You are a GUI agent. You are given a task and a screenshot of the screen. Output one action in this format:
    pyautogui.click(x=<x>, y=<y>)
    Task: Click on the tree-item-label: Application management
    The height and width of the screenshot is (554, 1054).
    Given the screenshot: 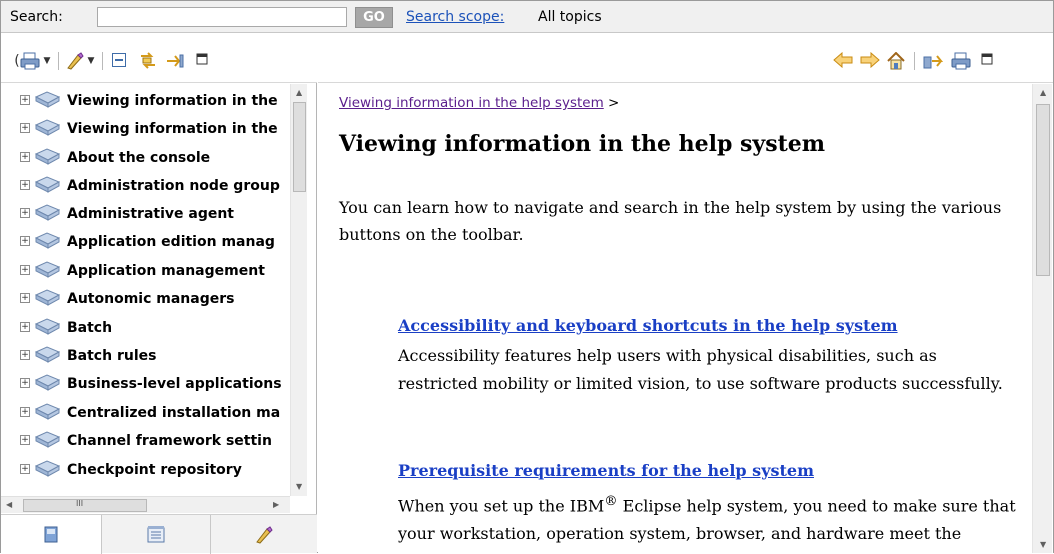 What is the action you would take?
    pyautogui.click(x=166, y=271)
    